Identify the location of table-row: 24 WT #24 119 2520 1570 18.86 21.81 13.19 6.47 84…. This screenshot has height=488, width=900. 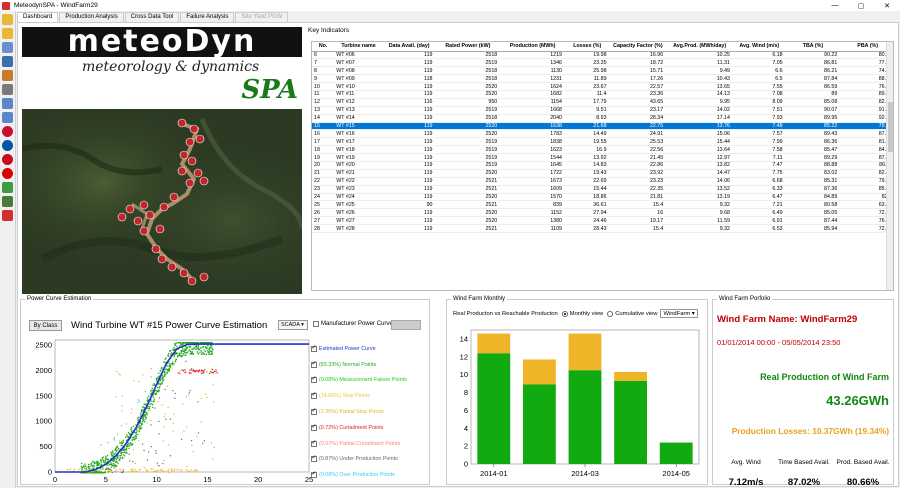
(602, 197).